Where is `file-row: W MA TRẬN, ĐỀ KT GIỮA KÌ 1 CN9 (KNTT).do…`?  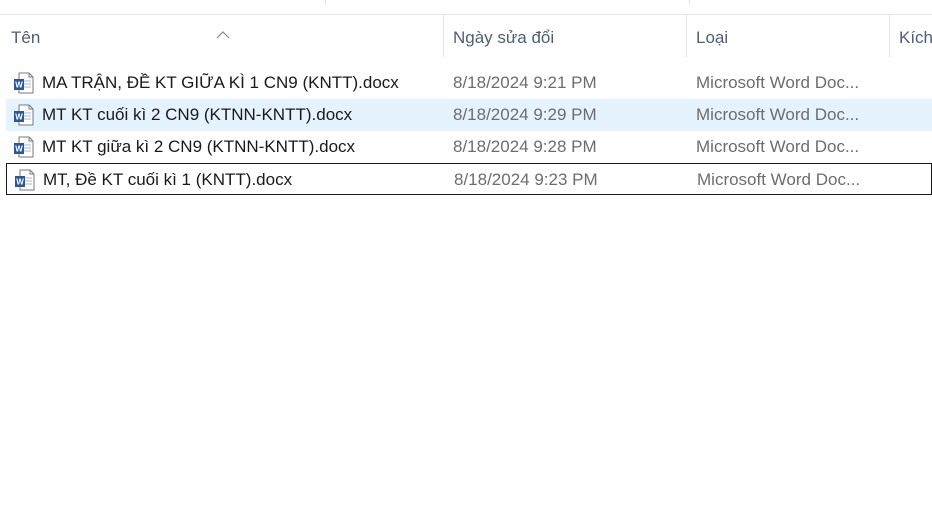 file-row: W MA TRẬN, ĐỀ KT GIỮA KÌ 1 CN9 (KNTT).do… is located at coordinates (469, 83).